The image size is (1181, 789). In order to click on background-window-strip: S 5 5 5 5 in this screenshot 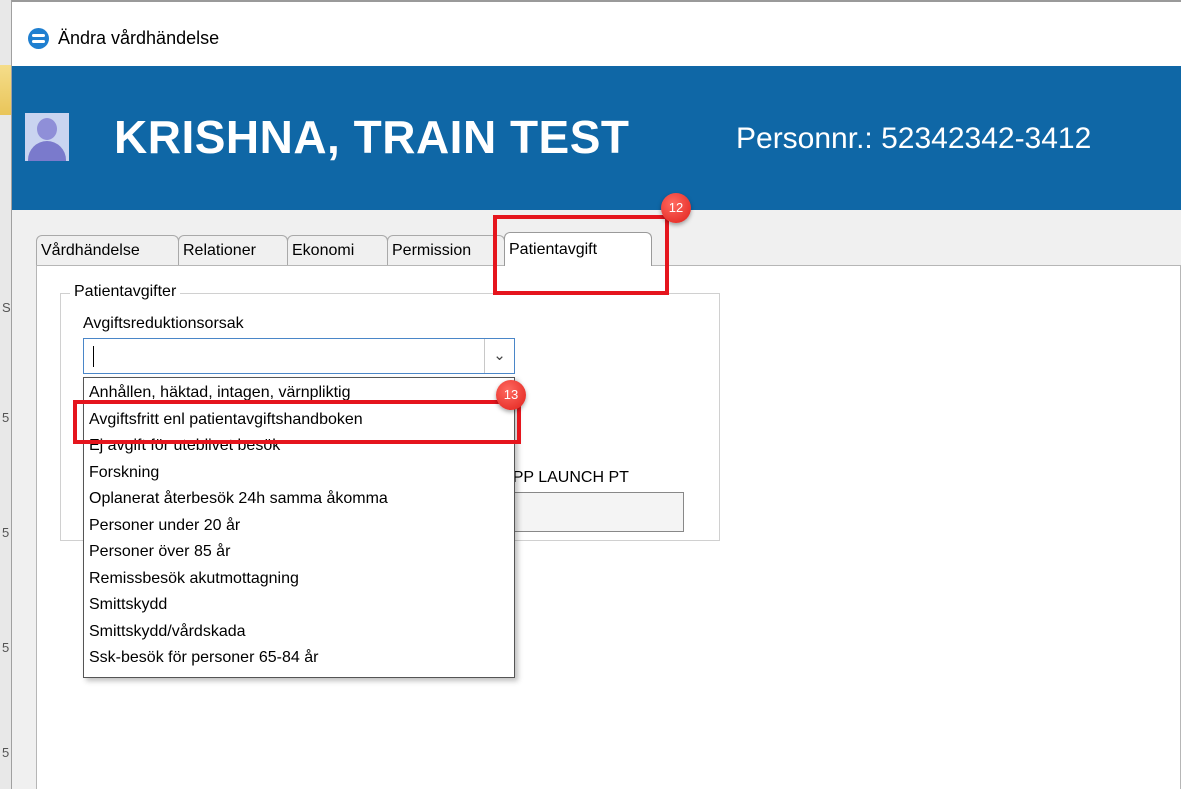, I will do `click(6, 394)`.